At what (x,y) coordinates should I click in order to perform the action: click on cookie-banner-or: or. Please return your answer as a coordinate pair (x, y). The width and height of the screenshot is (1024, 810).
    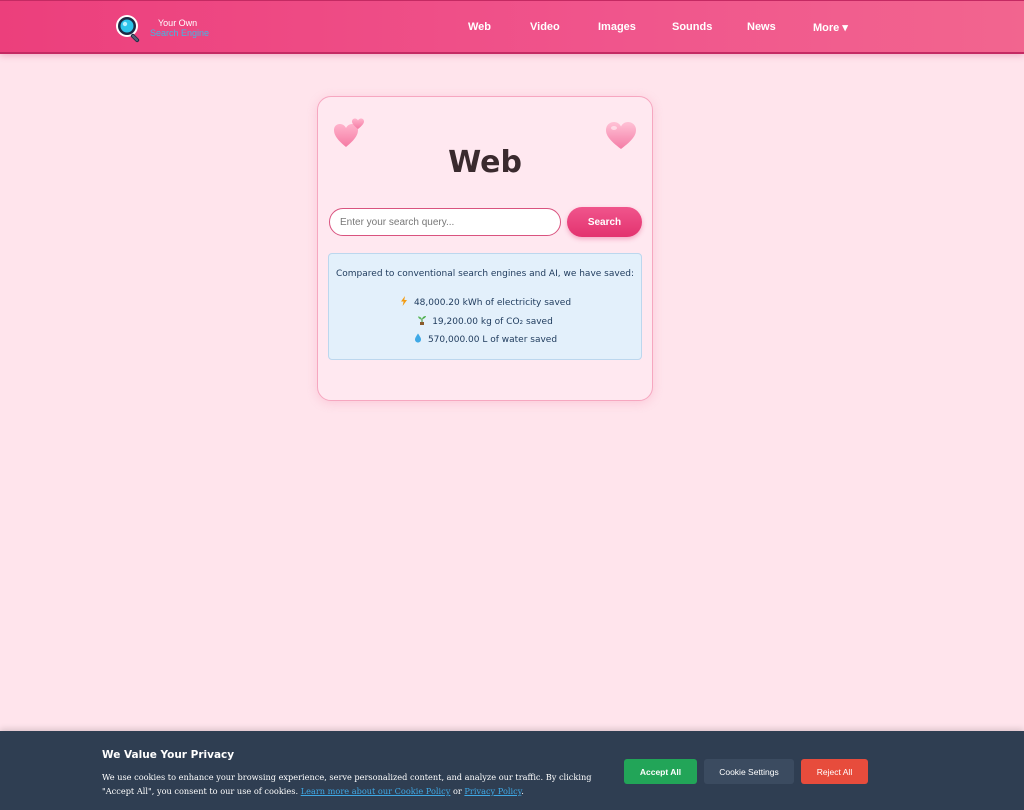
    Looking at the image, I should click on (457, 791).